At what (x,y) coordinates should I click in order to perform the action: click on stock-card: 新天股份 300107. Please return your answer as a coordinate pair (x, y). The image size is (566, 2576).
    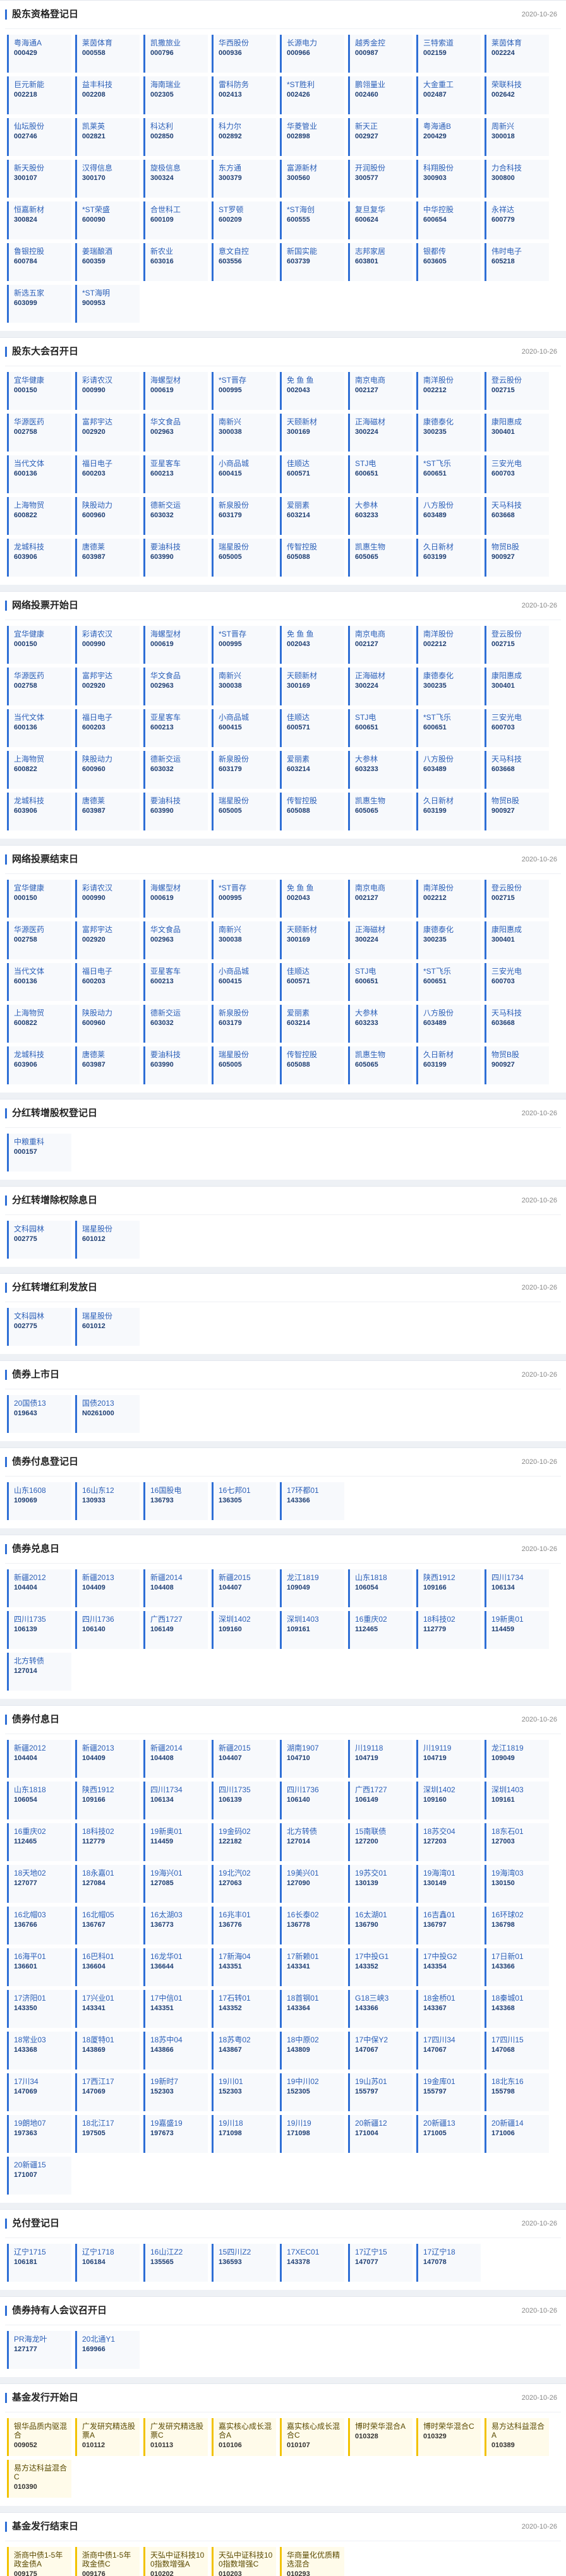
    Looking at the image, I should click on (39, 179).